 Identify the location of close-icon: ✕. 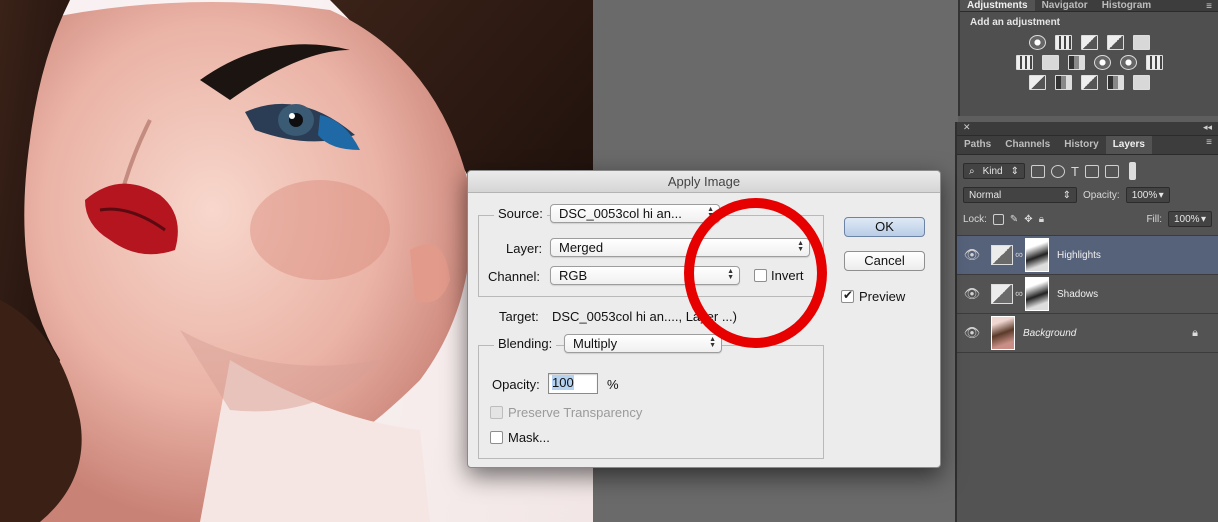
(967, 128).